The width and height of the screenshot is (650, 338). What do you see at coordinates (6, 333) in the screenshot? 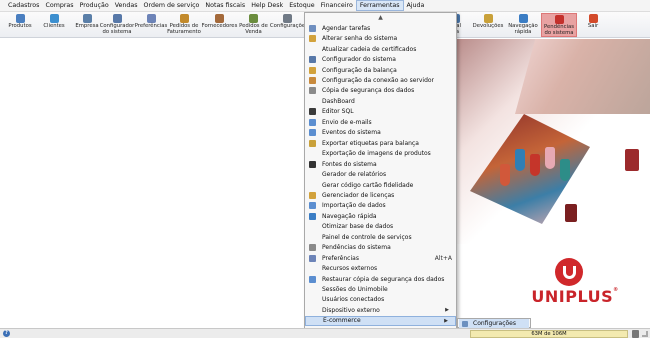
I see `help-icon: ?` at bounding box center [6, 333].